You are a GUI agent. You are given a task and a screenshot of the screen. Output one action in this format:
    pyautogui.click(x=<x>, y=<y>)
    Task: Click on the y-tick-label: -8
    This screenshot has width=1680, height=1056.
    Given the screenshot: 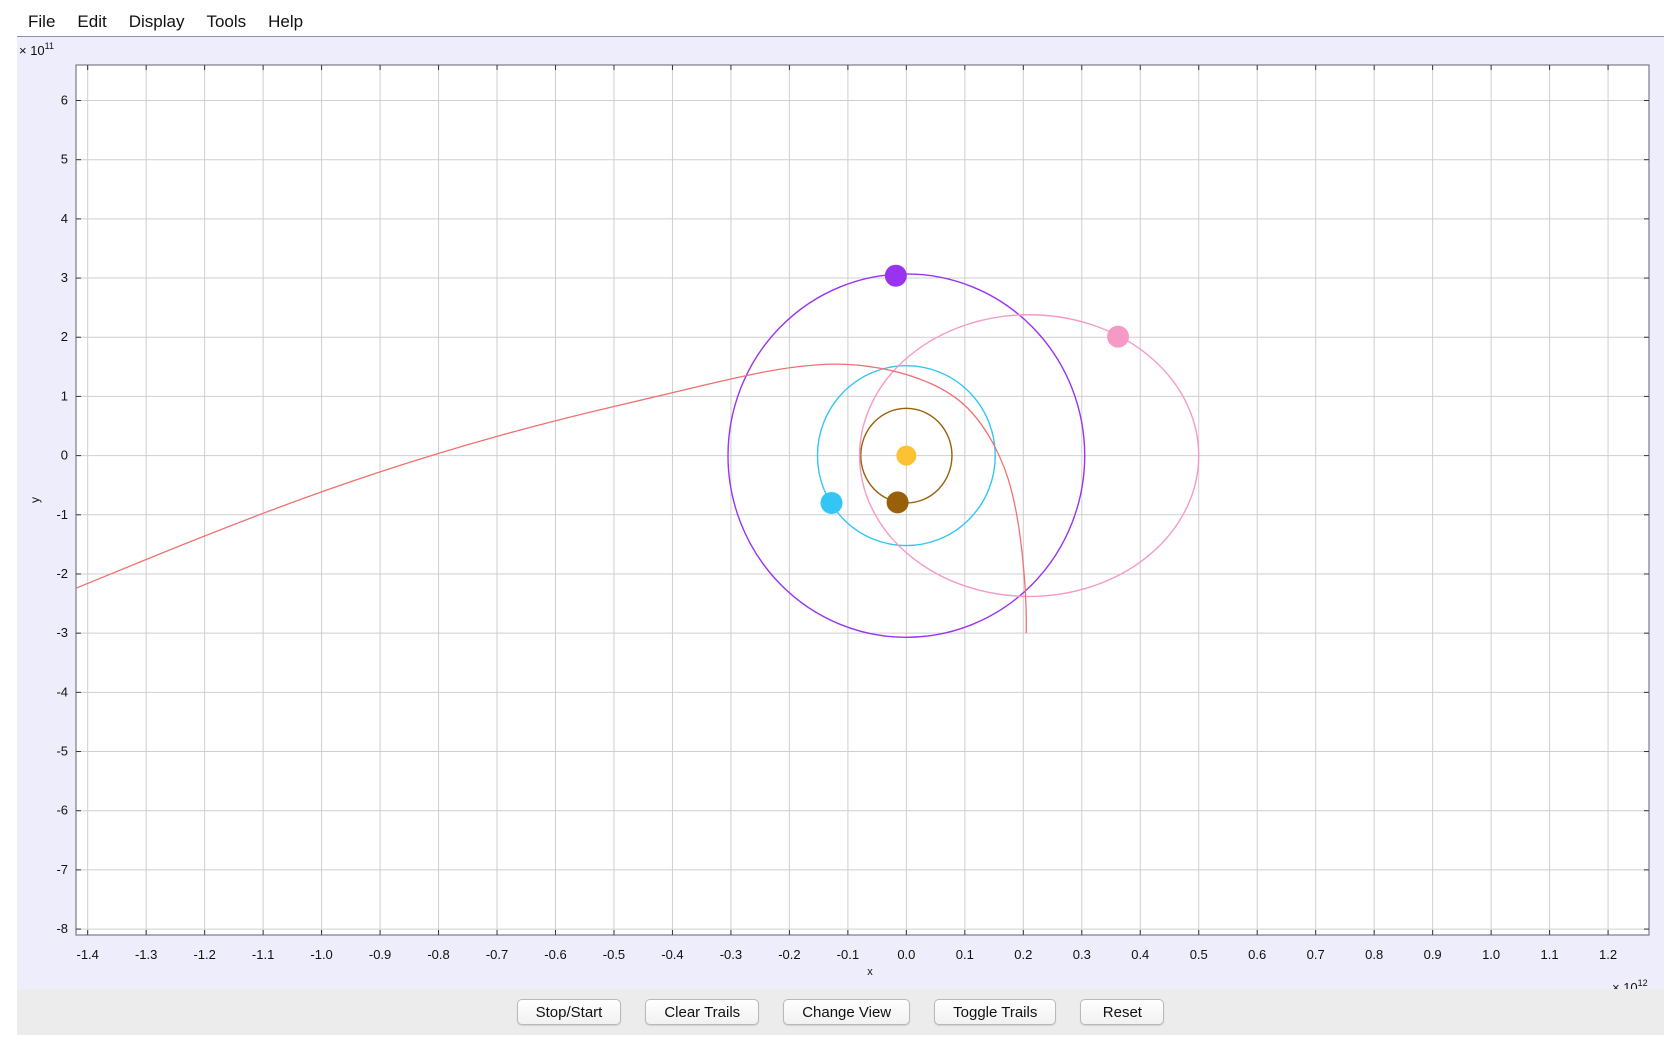 What is the action you would take?
    pyautogui.click(x=62, y=928)
    